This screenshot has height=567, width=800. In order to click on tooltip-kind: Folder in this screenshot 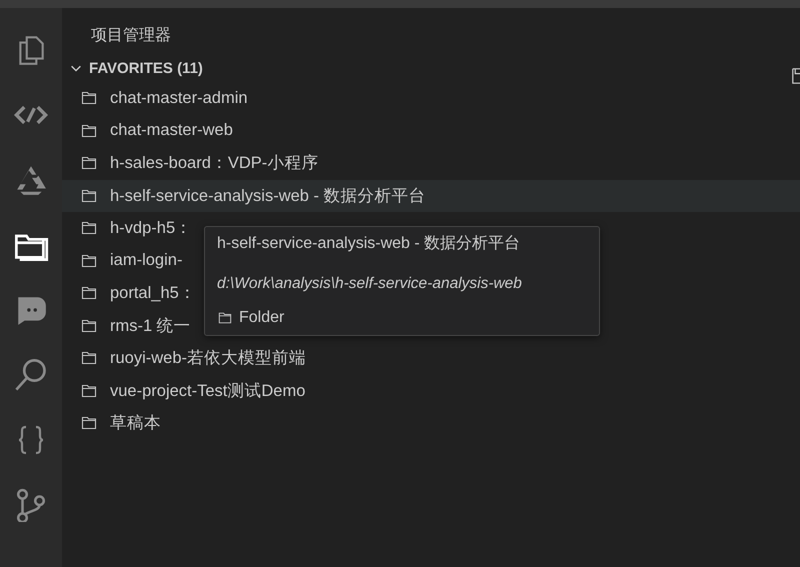, I will do `click(261, 318)`.